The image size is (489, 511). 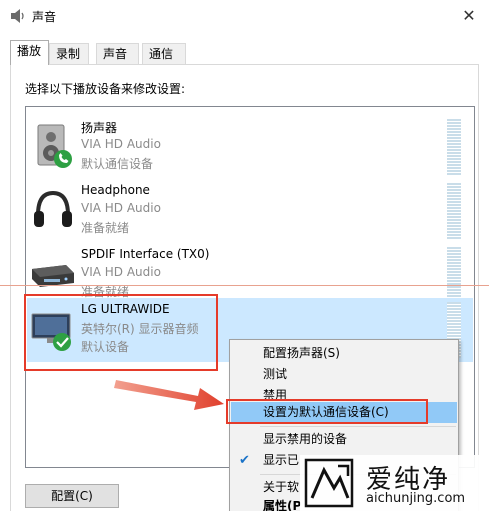 I want to click on menu-item-show-disabled: 显示禁用的设备, so click(x=344, y=439).